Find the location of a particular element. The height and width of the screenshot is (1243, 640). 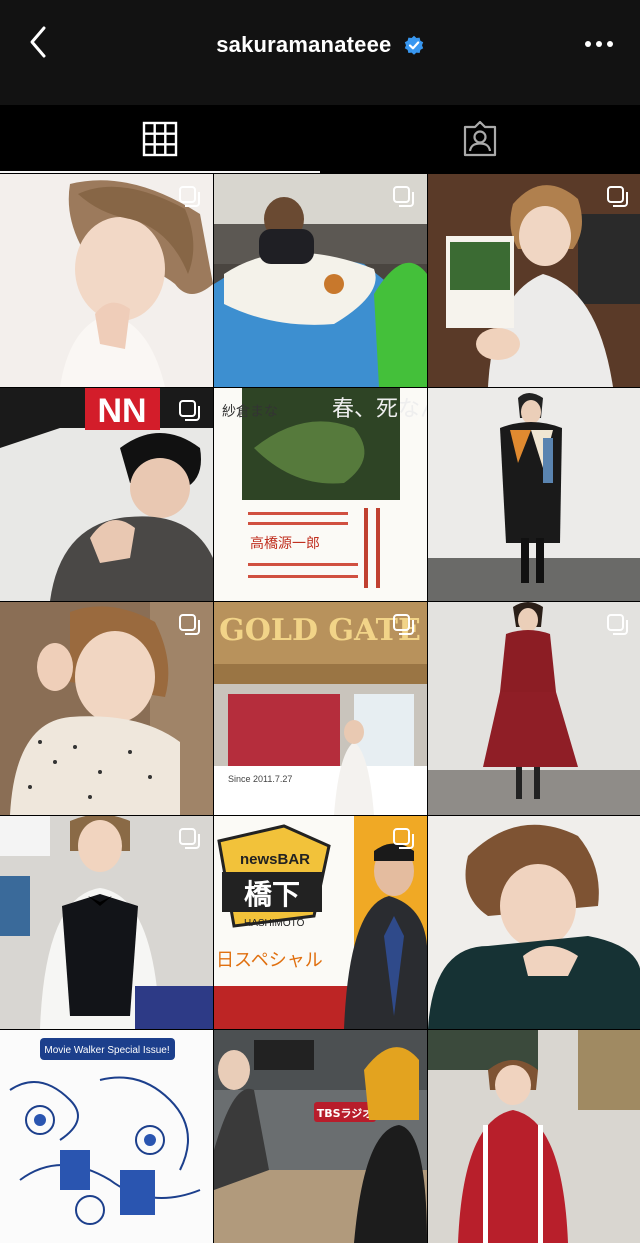

tab-grid is located at coordinates (160, 139).